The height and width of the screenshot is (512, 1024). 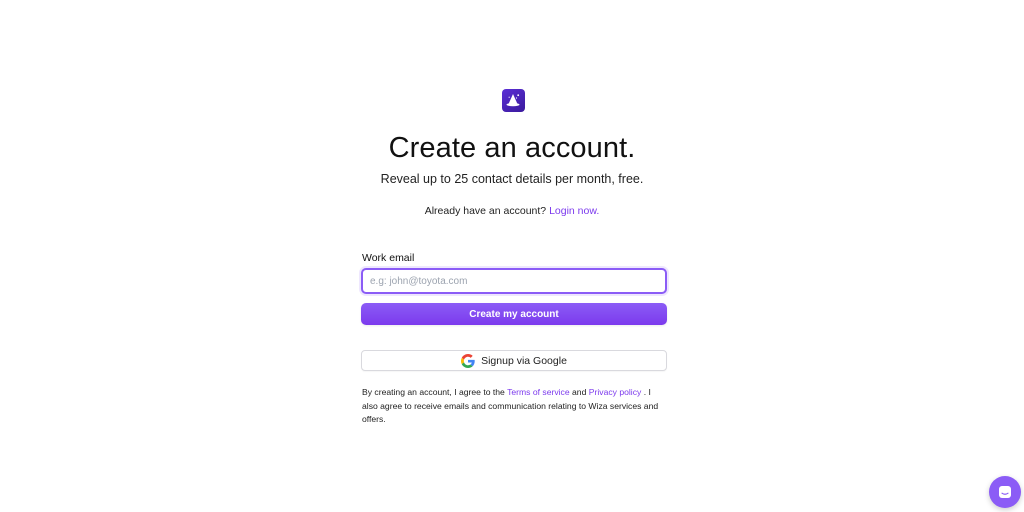 I want to click on privacy-policy-link: Privacy policy, so click(x=615, y=392).